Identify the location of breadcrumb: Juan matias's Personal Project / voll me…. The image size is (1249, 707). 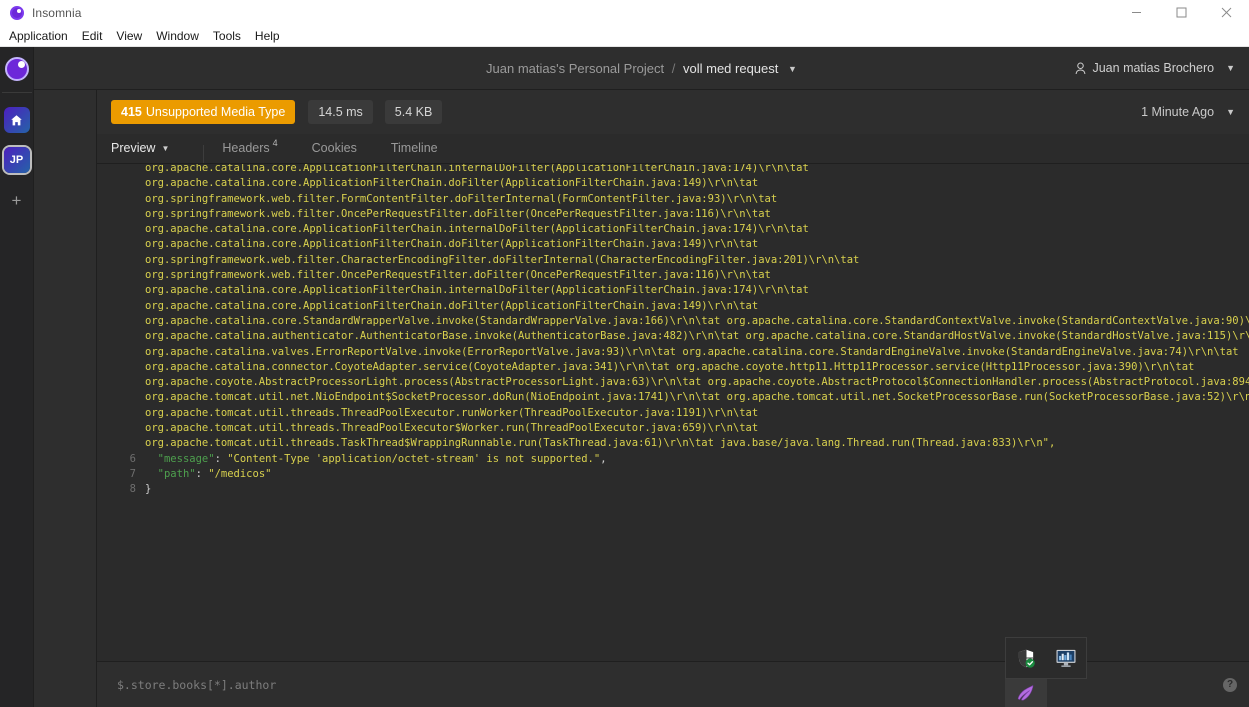
(641, 68).